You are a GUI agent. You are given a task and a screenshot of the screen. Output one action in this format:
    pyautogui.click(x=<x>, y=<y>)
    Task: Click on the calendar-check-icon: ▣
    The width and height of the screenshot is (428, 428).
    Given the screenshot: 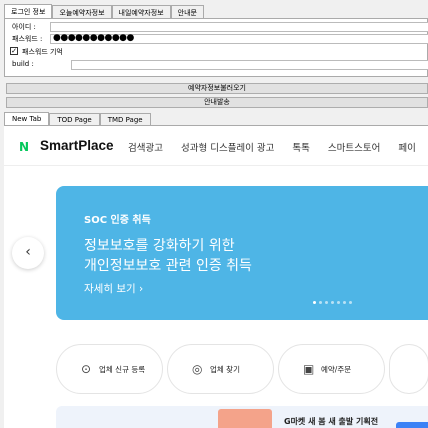 What is the action you would take?
    pyautogui.click(x=309, y=369)
    